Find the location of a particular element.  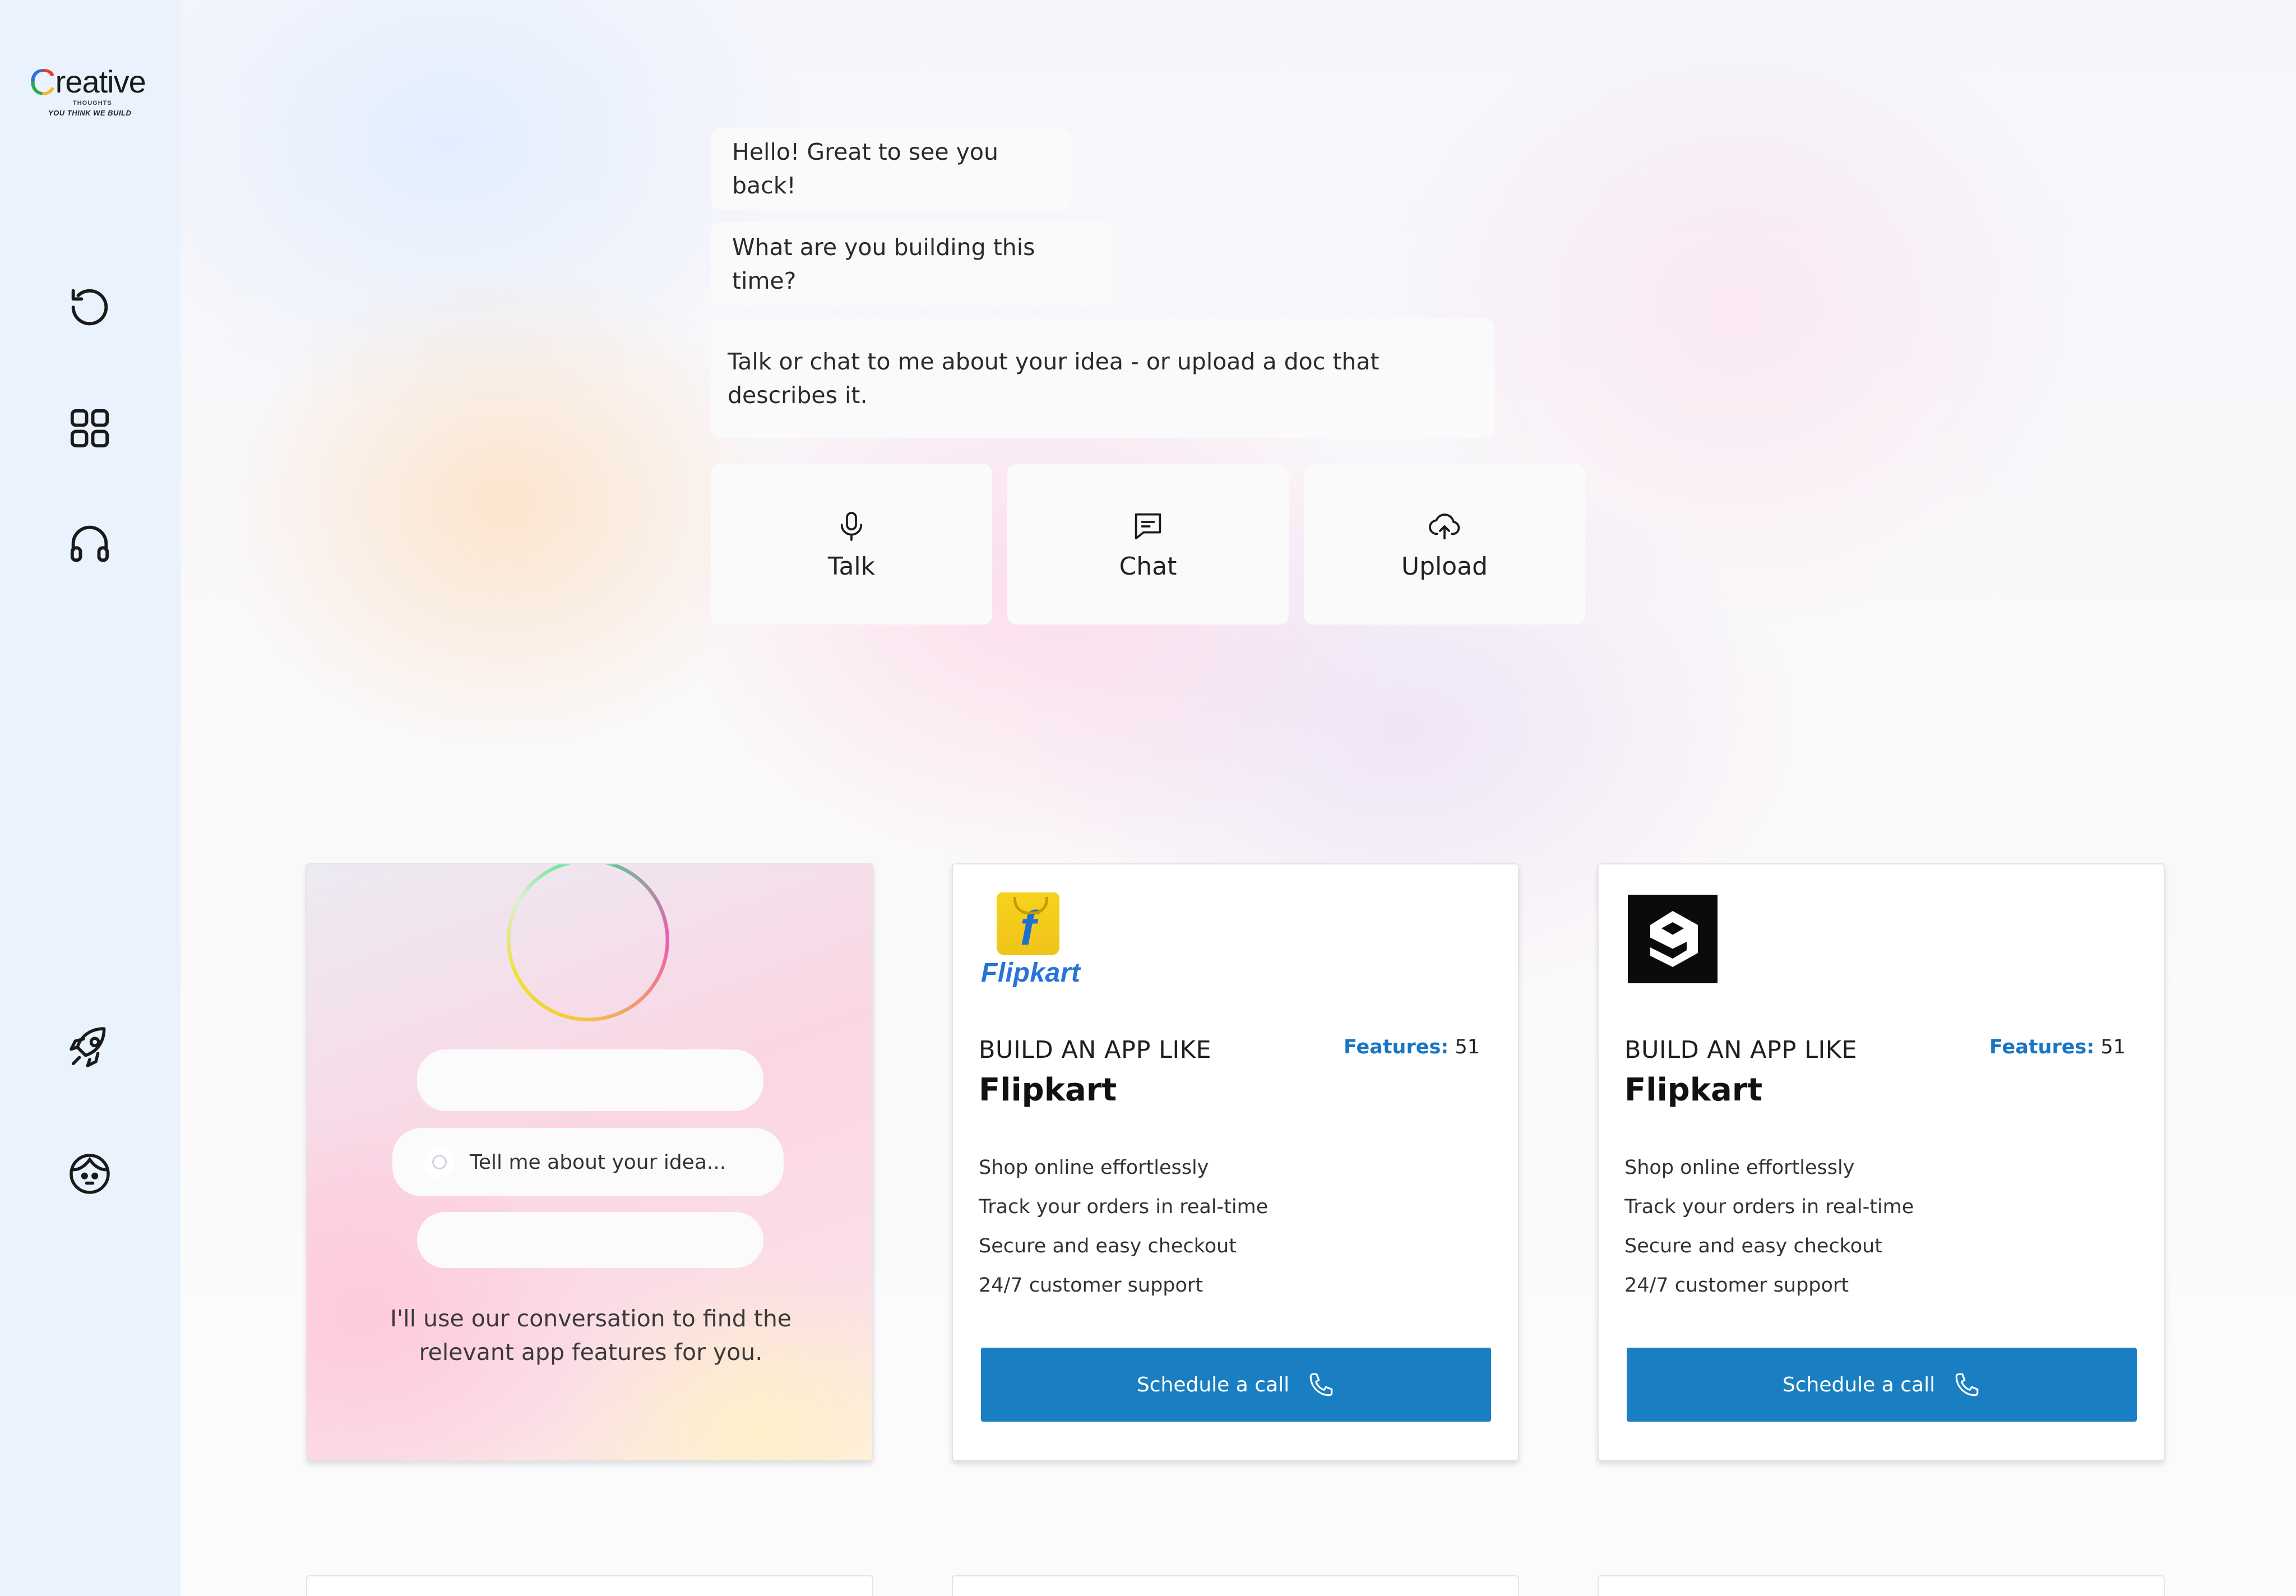

logo-wordmark: Creative is located at coordinates (90, 82).